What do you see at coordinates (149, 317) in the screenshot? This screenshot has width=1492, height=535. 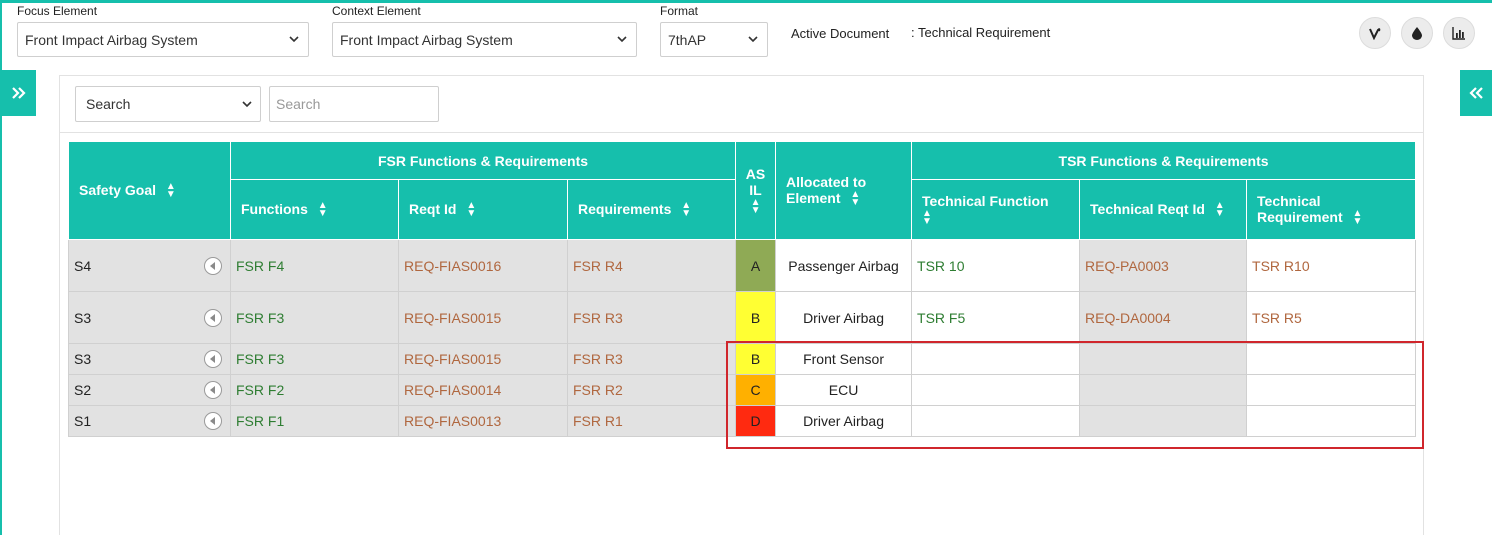 I see `safety-goal-cell: S3` at bounding box center [149, 317].